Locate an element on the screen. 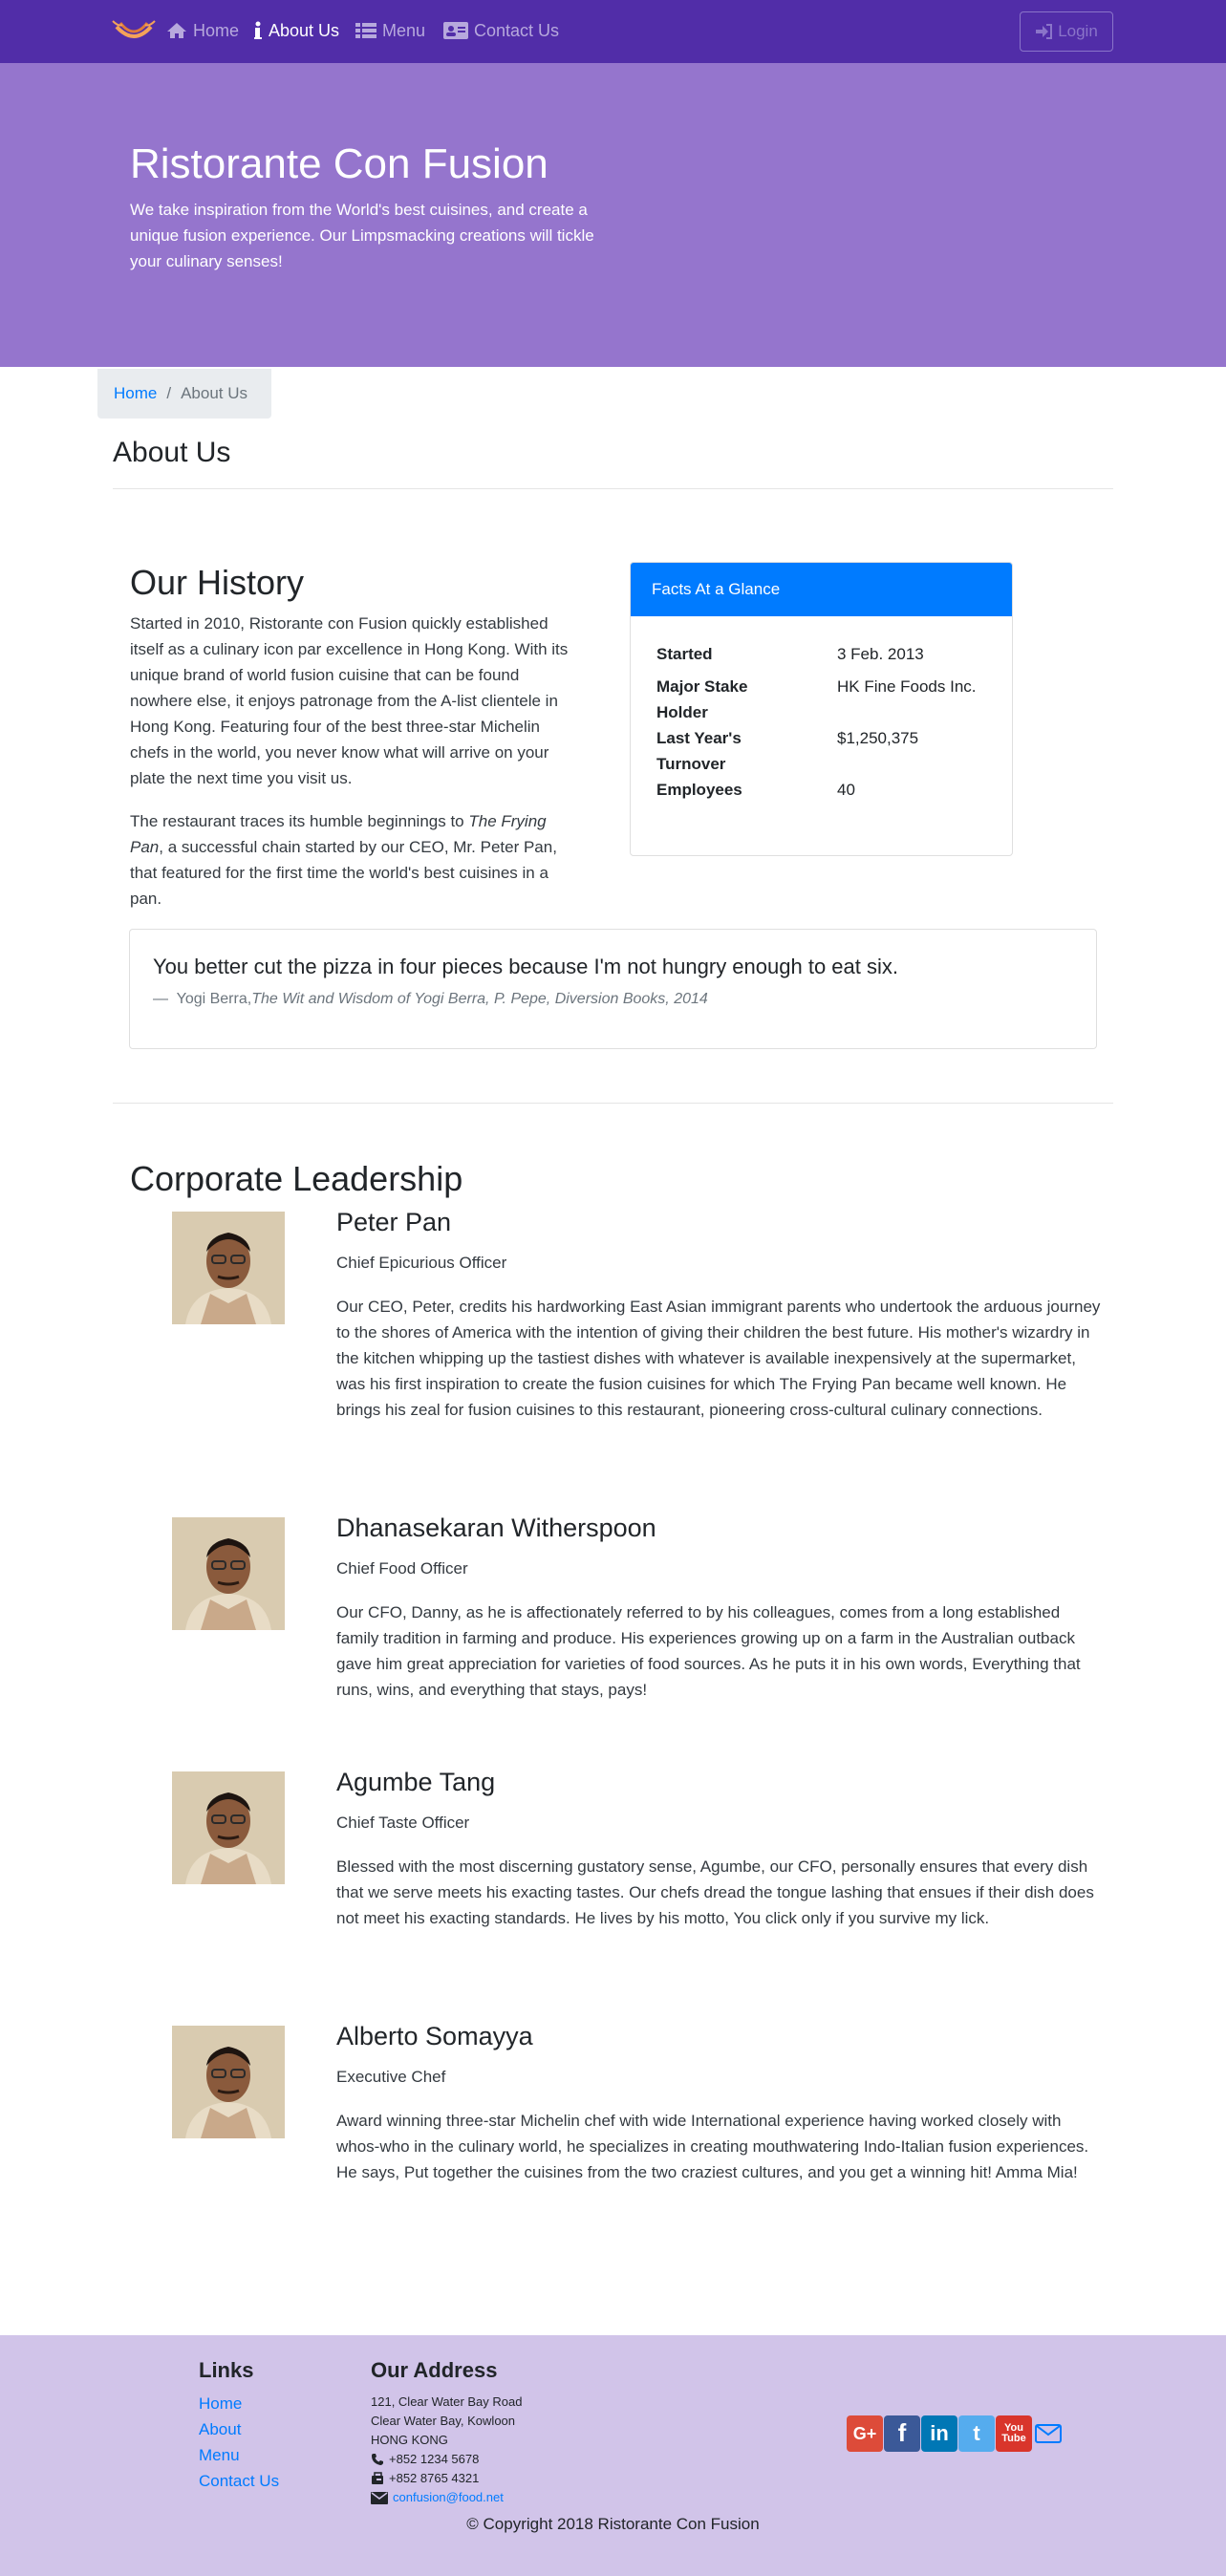 The image size is (1226, 2576). nav-menu: Menu is located at coordinates (390, 30).